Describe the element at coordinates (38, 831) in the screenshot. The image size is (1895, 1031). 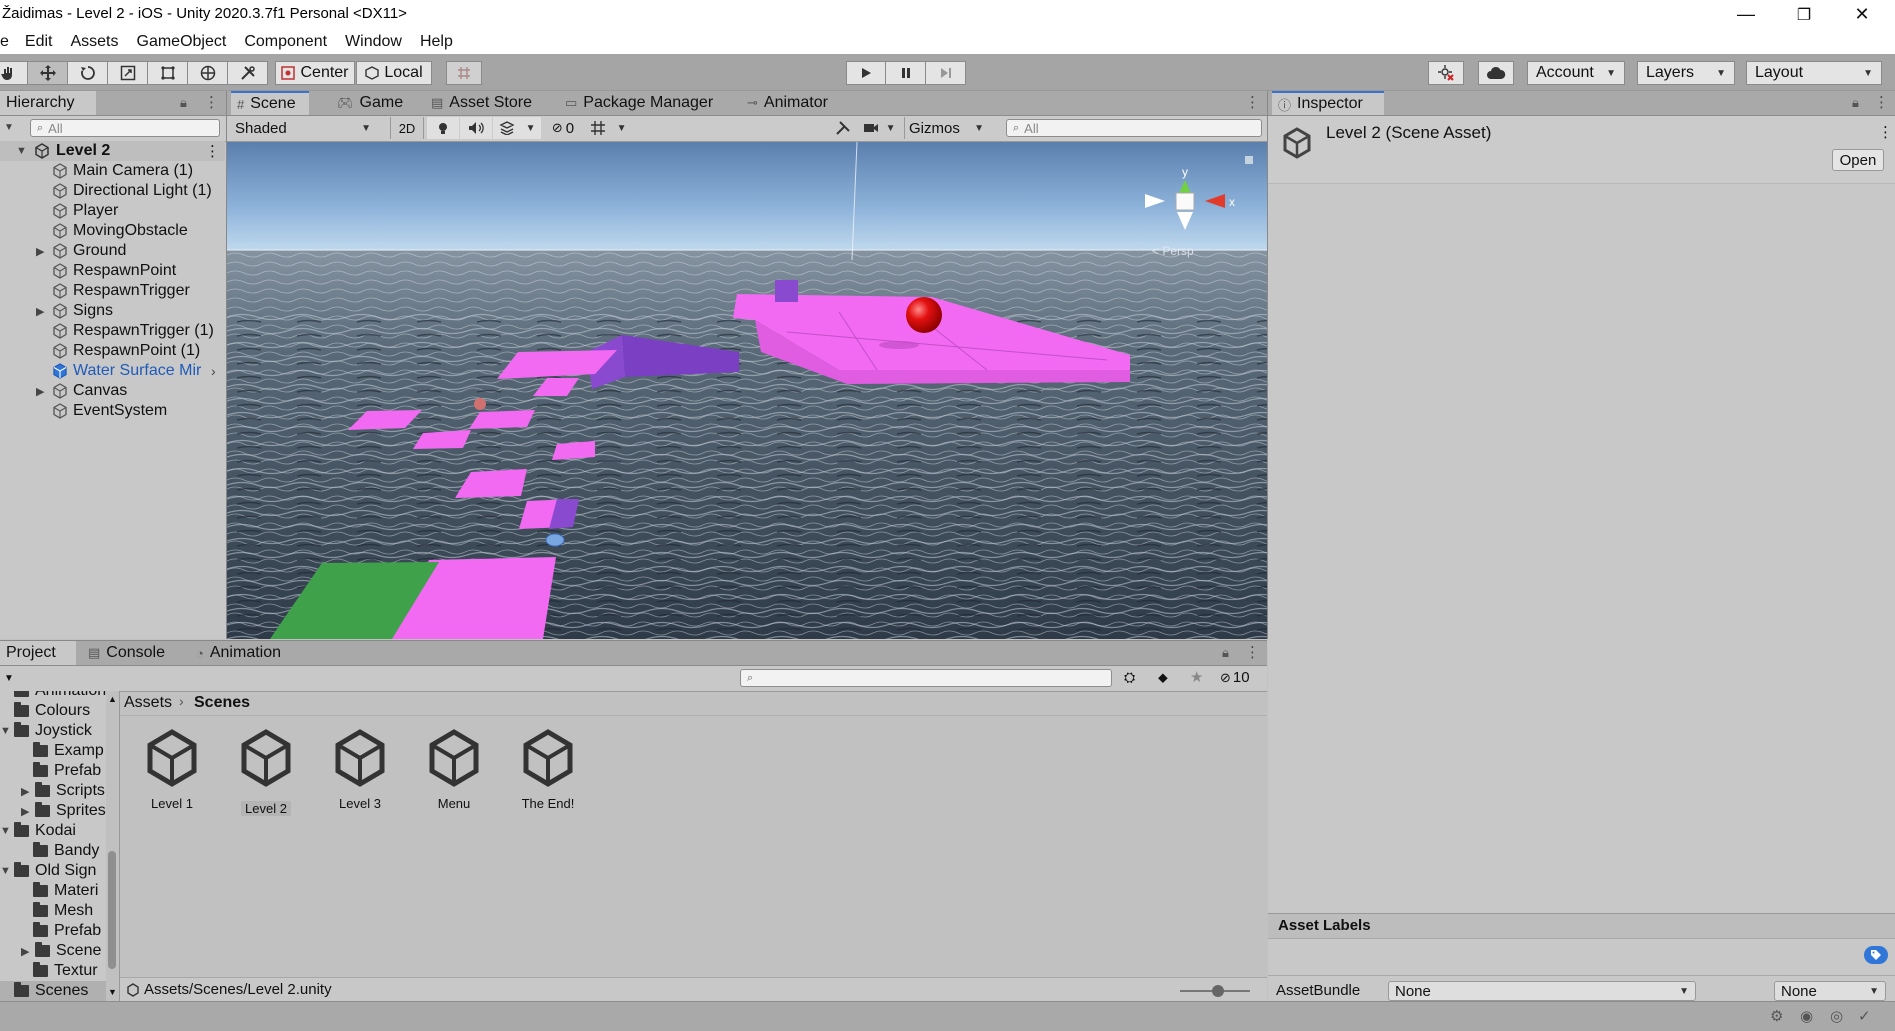
I see `folder-tree-item: ▼ Kodai` at that location.